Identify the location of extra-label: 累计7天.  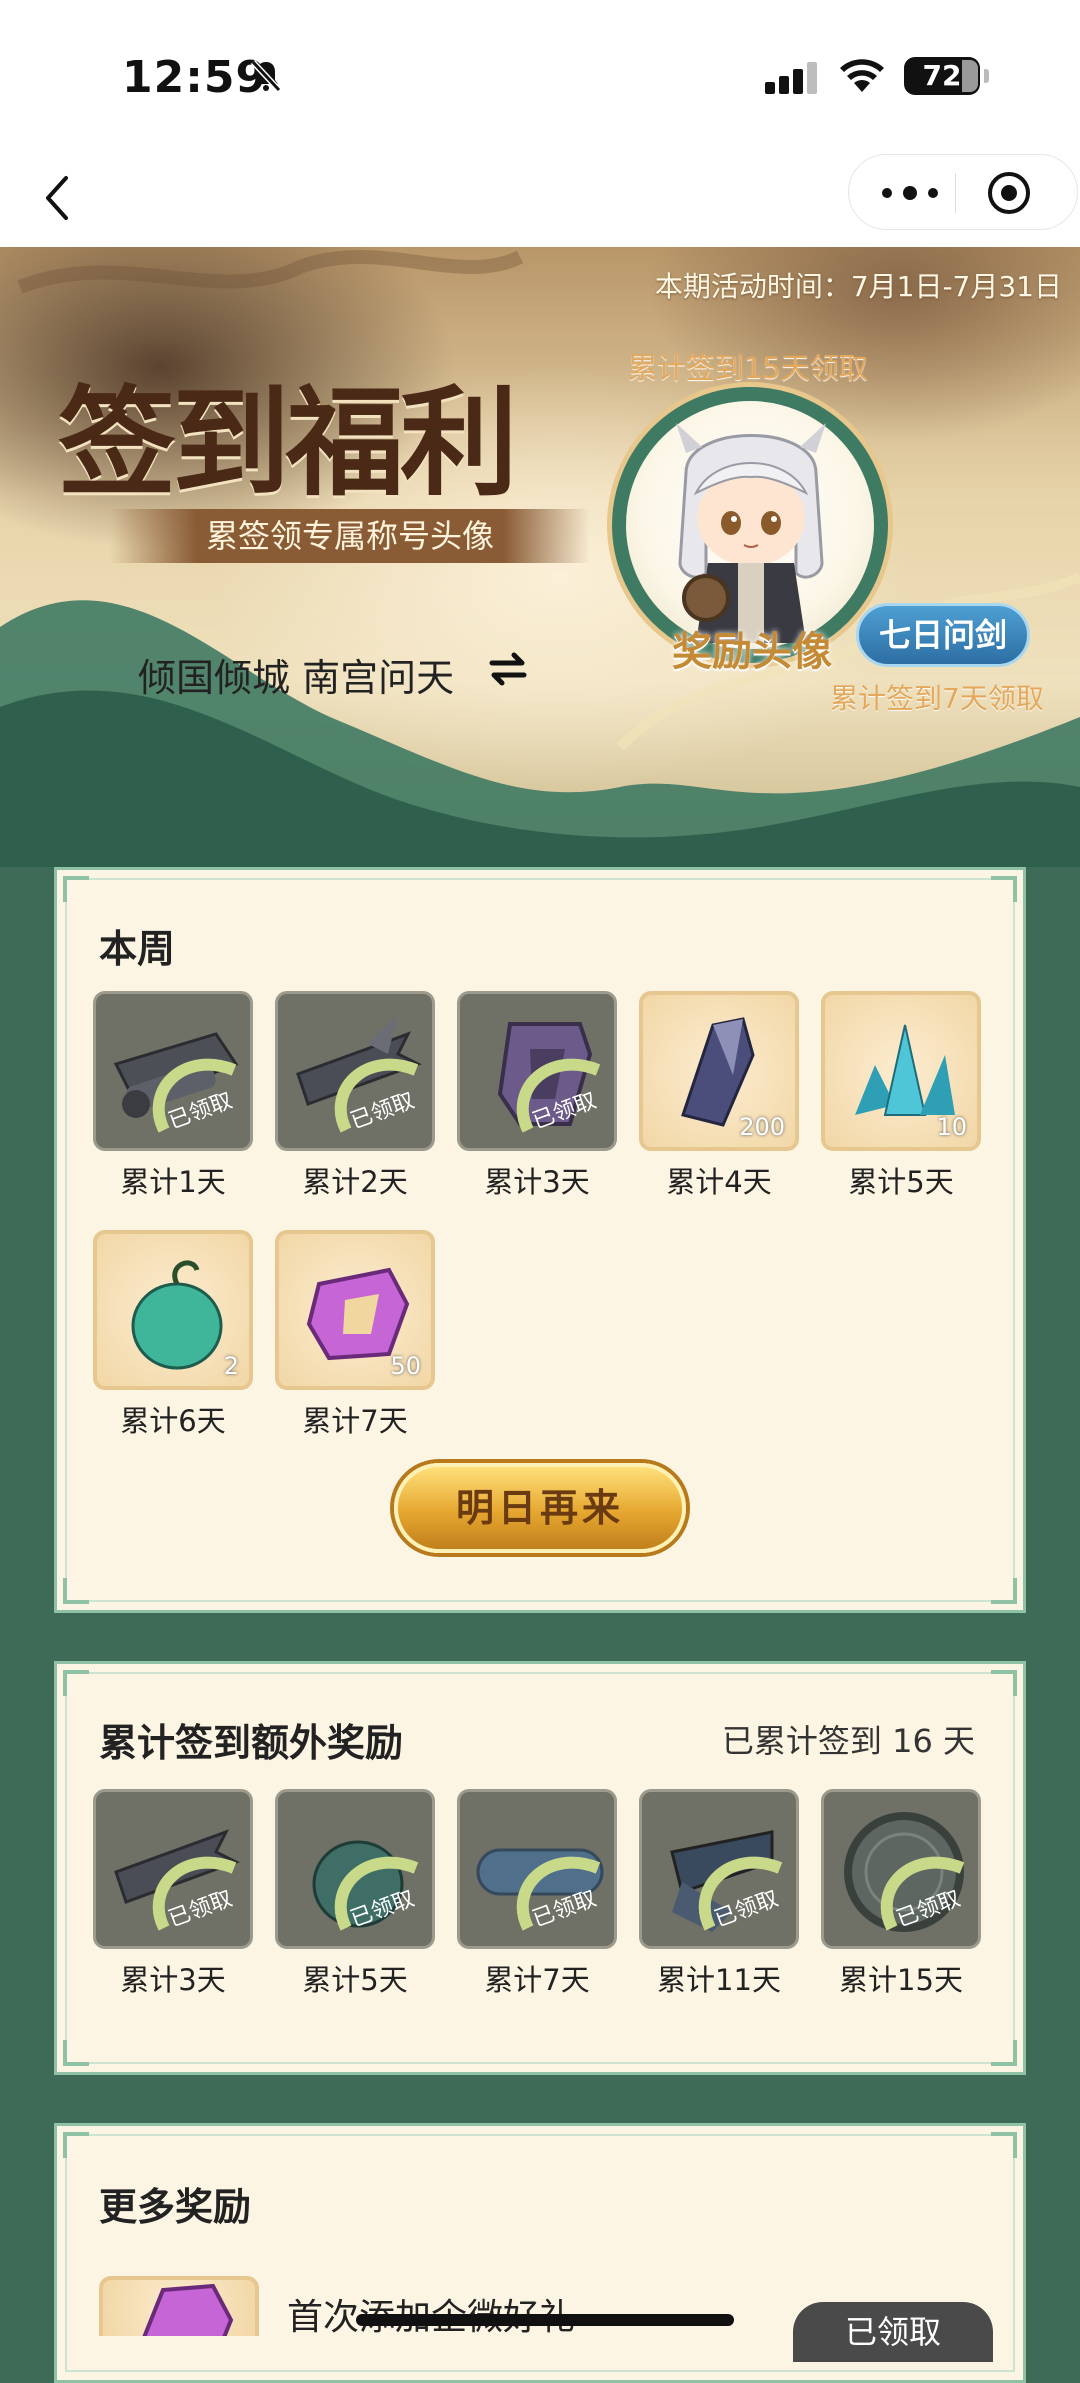
(537, 1980).